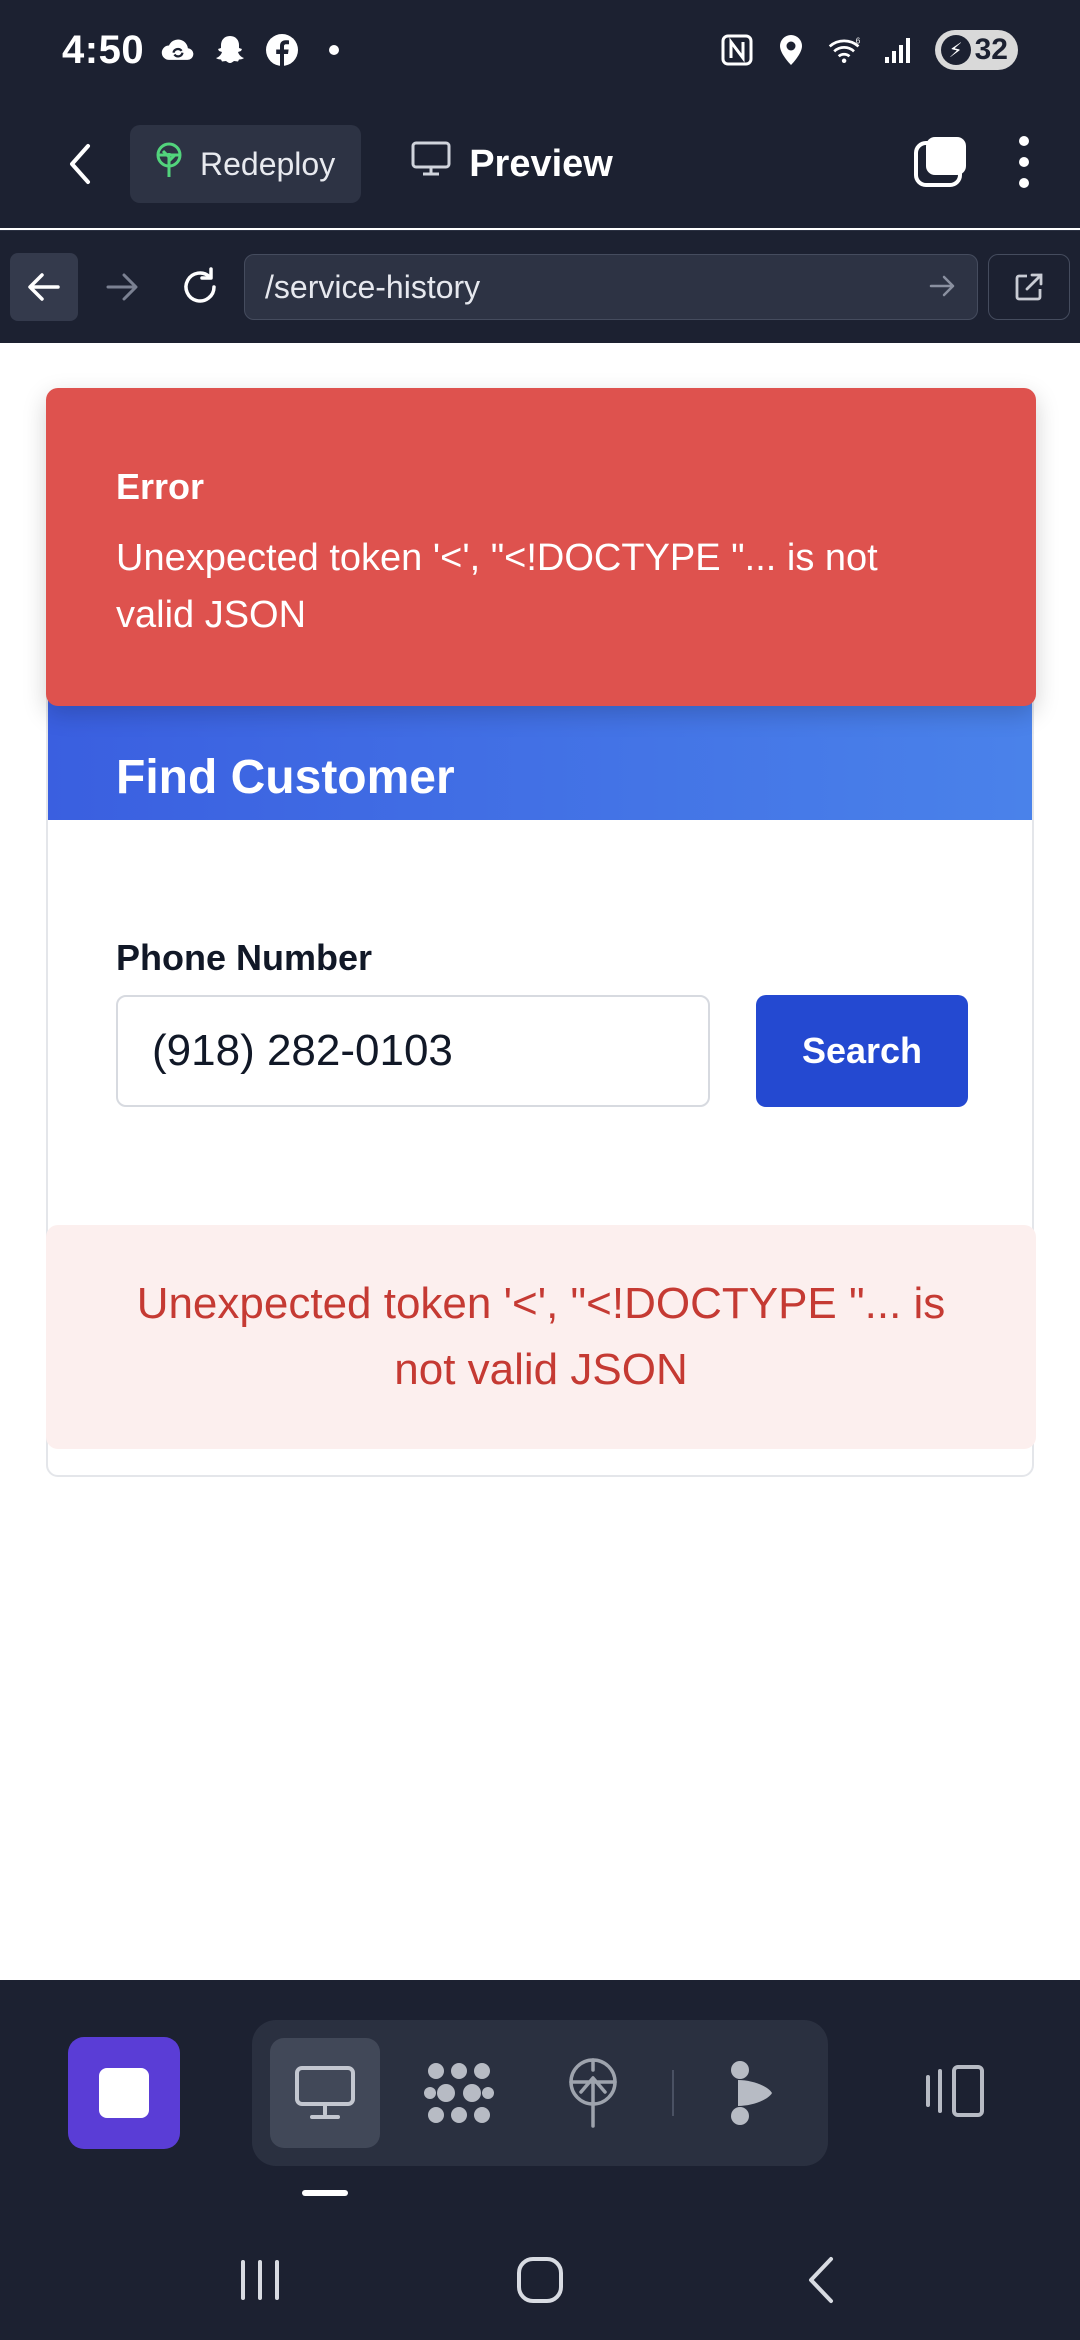 The width and height of the screenshot is (1080, 2340). I want to click on signal-icon, so click(899, 50).